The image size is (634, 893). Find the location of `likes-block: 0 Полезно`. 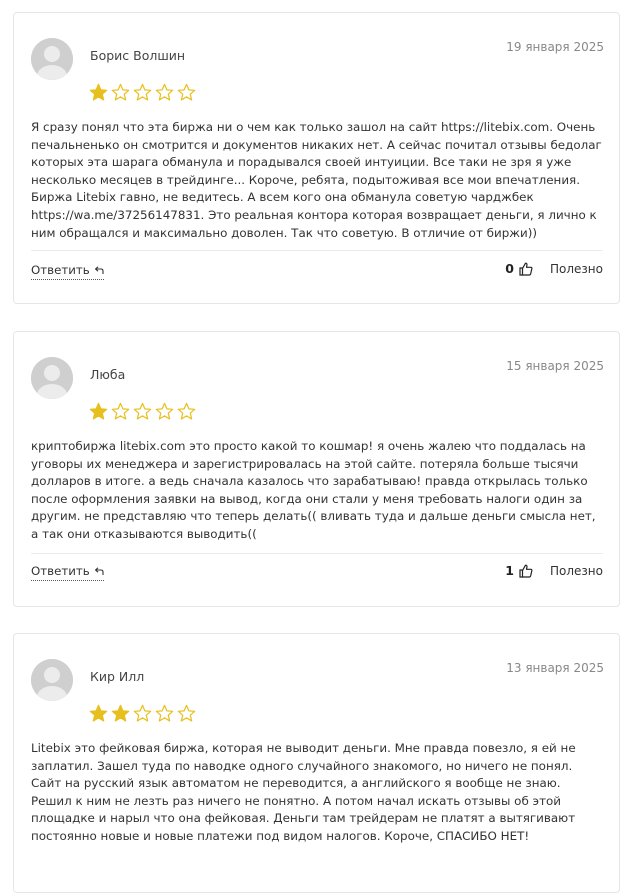

likes-block: 0 Полезно is located at coordinates (554, 268).